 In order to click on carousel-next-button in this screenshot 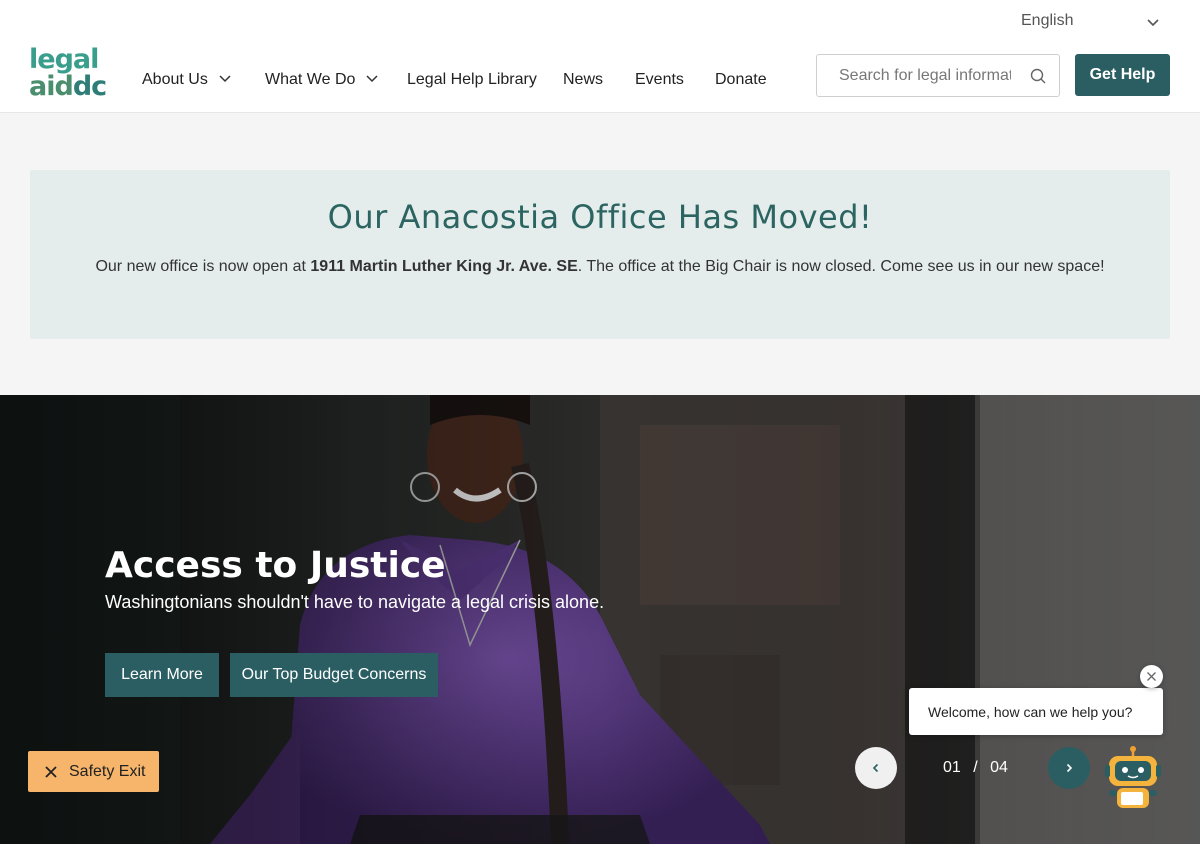, I will do `click(1069, 768)`.